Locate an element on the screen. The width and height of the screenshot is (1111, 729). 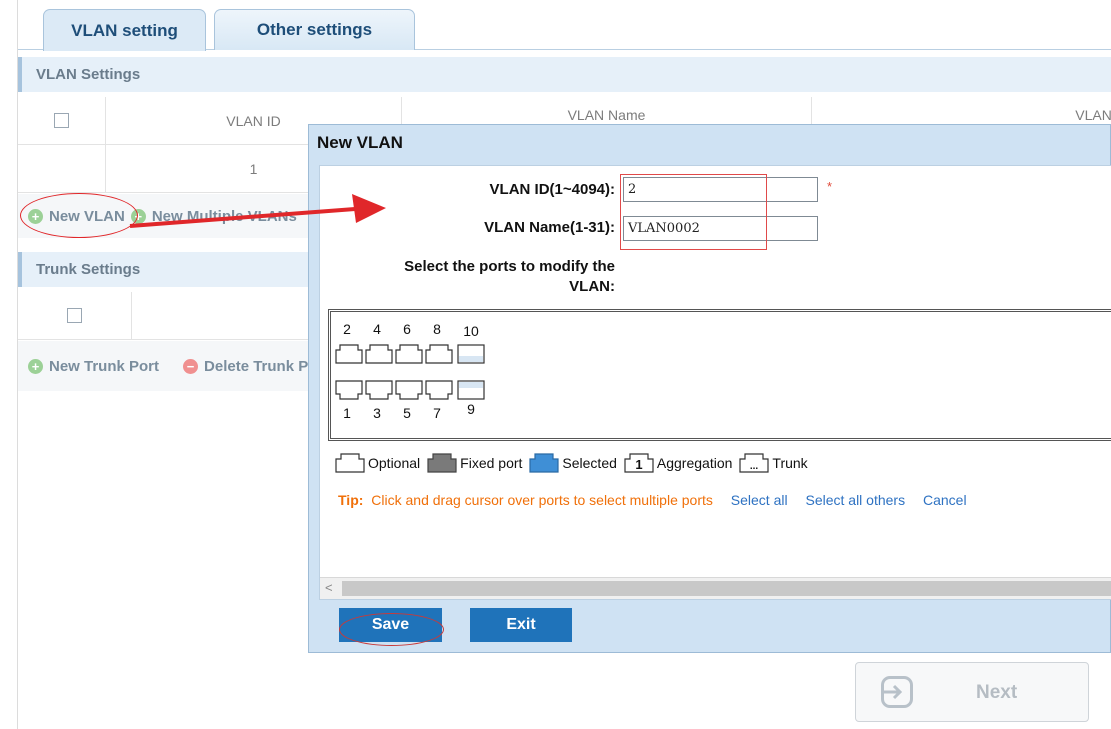
port-7-icon is located at coordinates (439, 390).